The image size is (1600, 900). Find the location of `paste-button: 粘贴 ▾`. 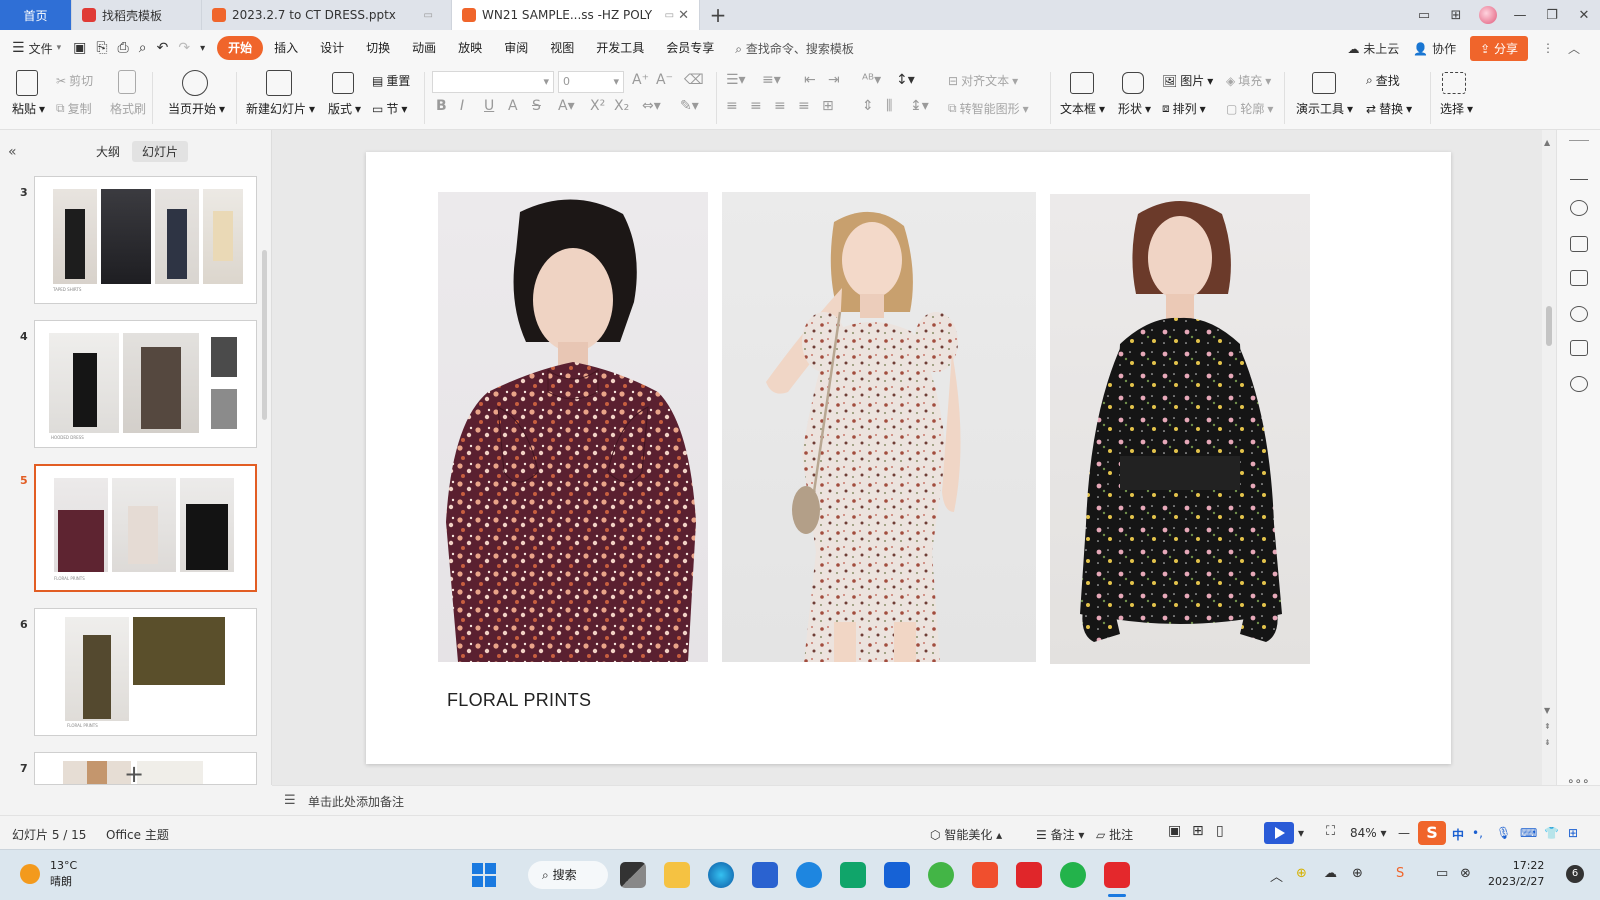

paste-button: 粘贴 ▾ is located at coordinates (28, 108).